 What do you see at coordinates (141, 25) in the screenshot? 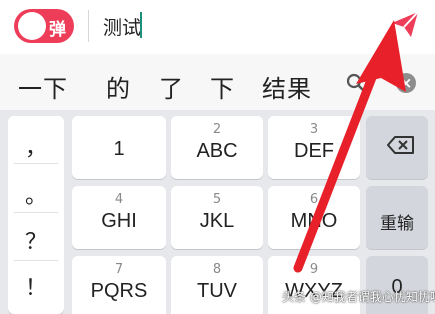
I see `text-caret` at bounding box center [141, 25].